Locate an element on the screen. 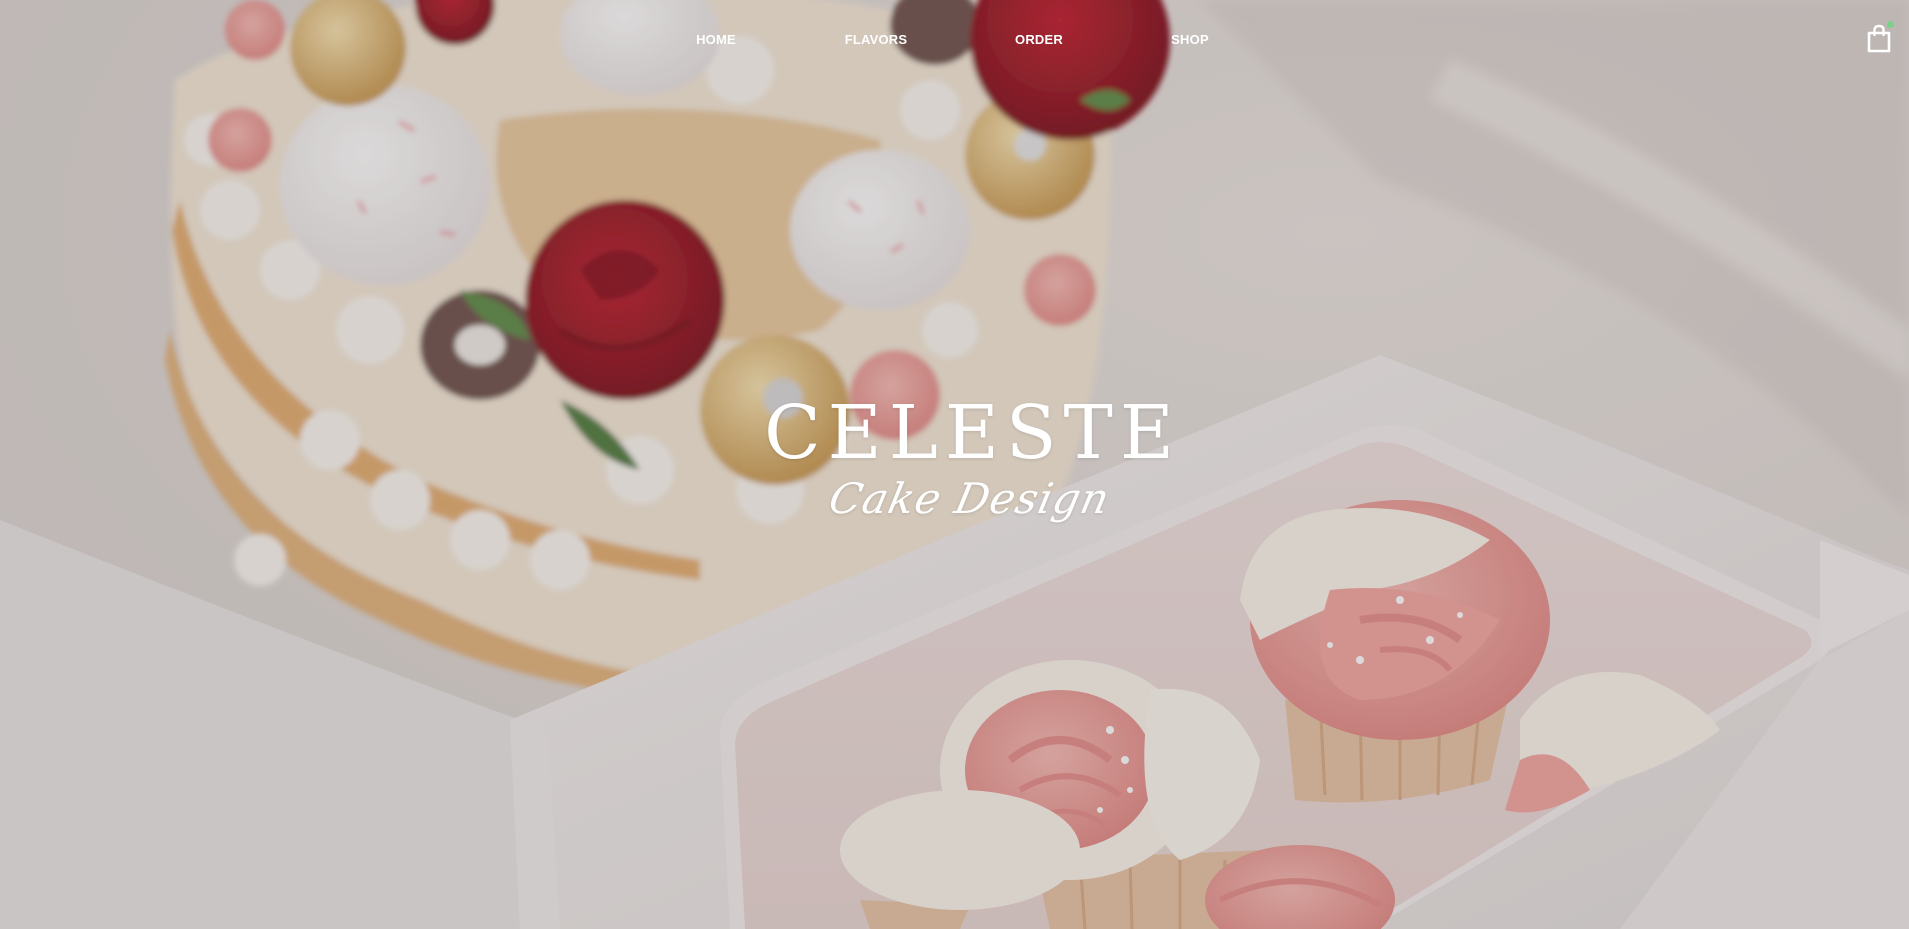 The image size is (1909, 929). shopping-bag-icon is located at coordinates (1879, 38).